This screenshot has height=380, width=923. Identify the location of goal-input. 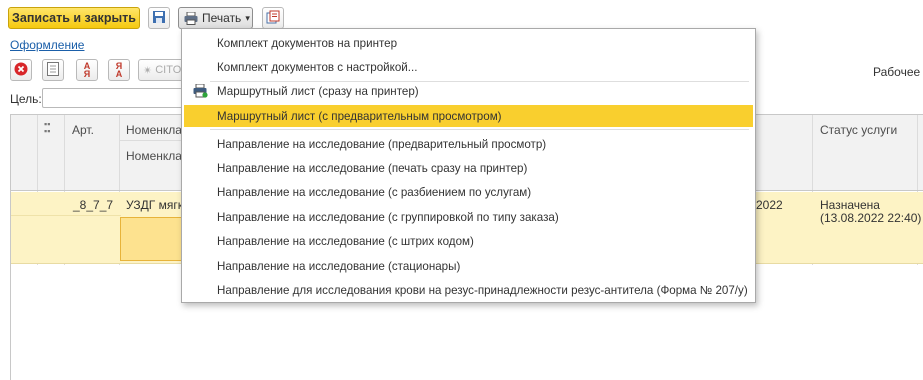
(117, 98).